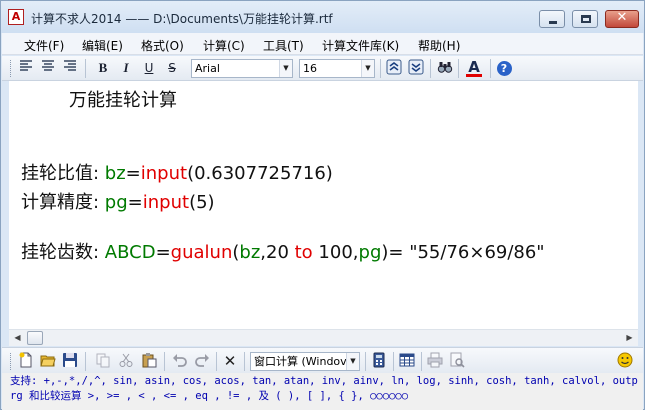  What do you see at coordinates (394, 68) in the screenshot?
I see `increase-font-icon` at bounding box center [394, 68].